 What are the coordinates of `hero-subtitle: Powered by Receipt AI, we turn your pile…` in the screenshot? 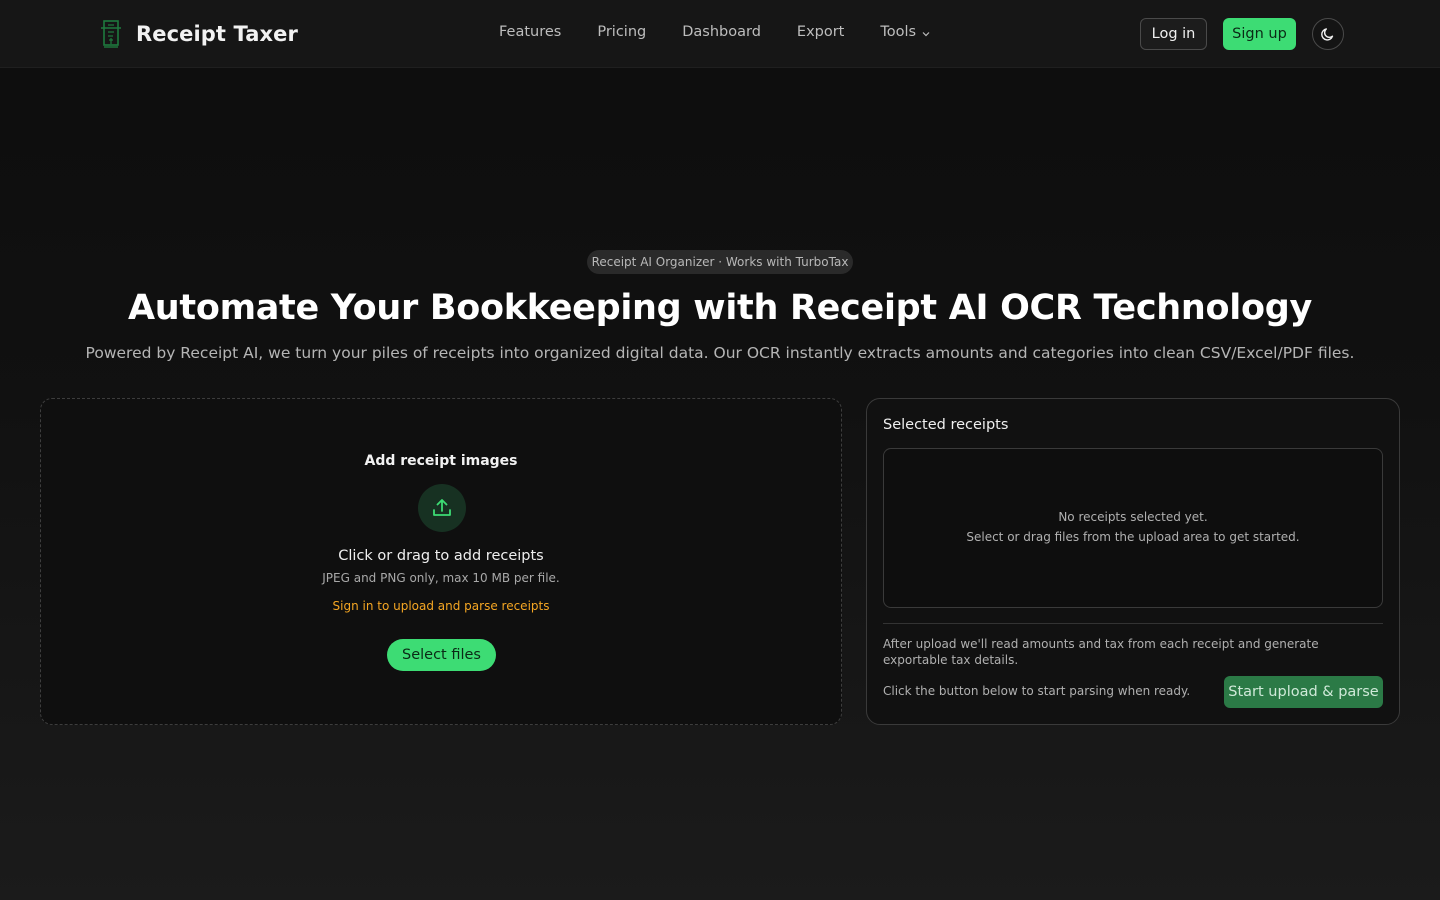 It's located at (720, 353).